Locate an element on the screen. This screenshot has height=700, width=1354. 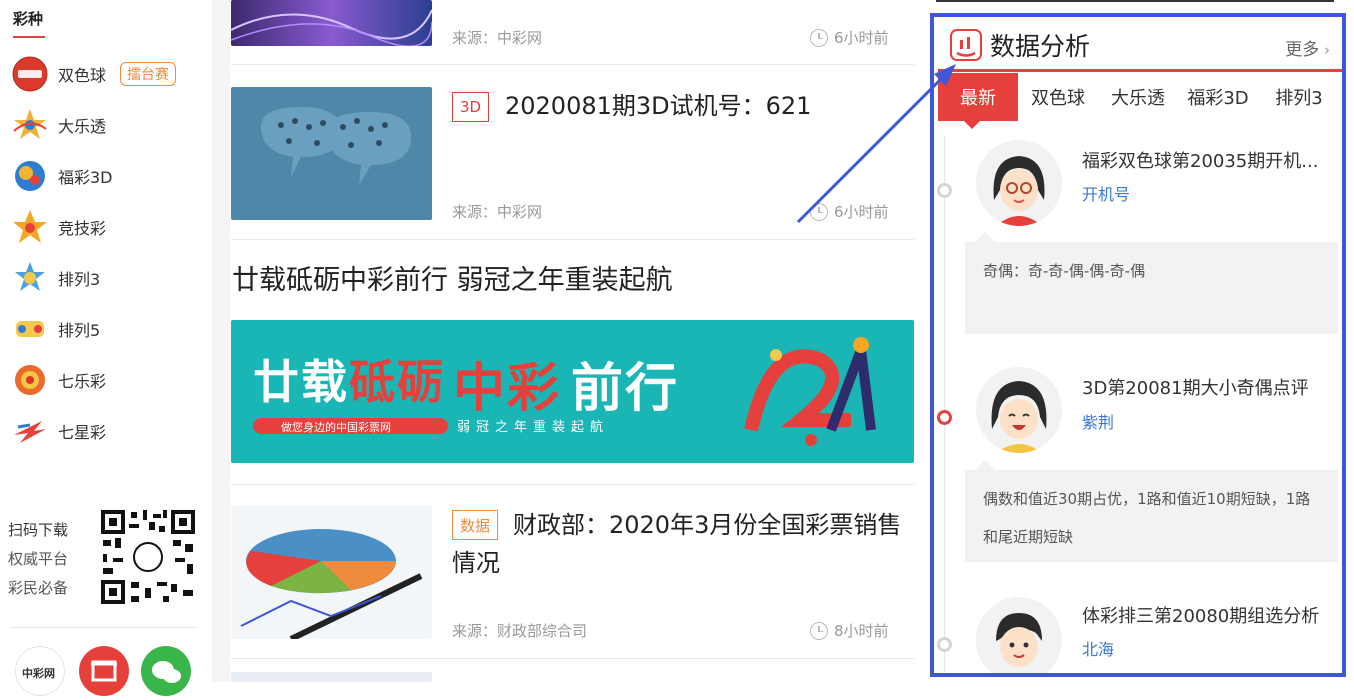
tab-fc3d: 福彩3D is located at coordinates (1218, 97).